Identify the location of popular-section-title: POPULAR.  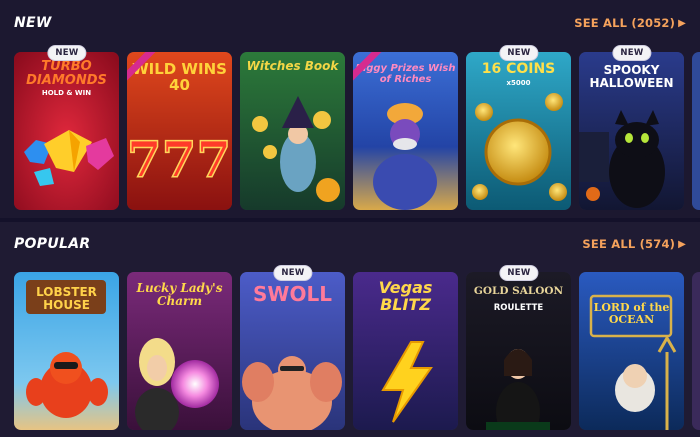
(52, 244).